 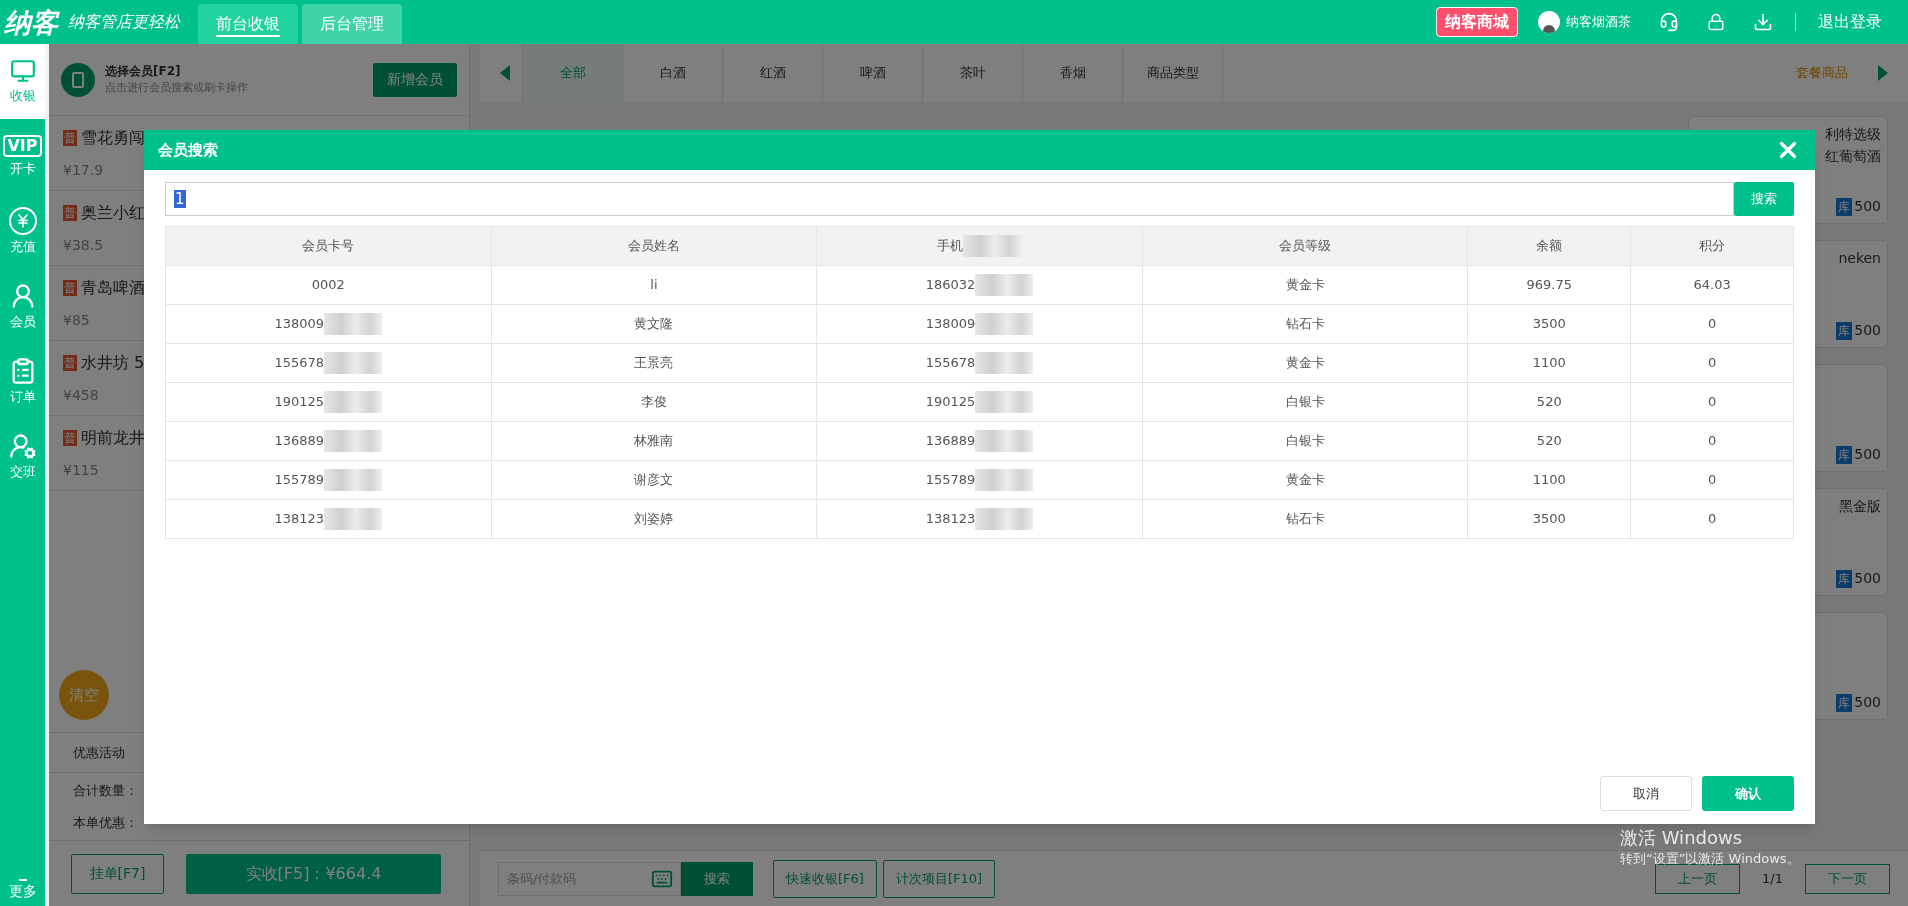 What do you see at coordinates (328, 285) in the screenshot?
I see `table-cell: 0002` at bounding box center [328, 285].